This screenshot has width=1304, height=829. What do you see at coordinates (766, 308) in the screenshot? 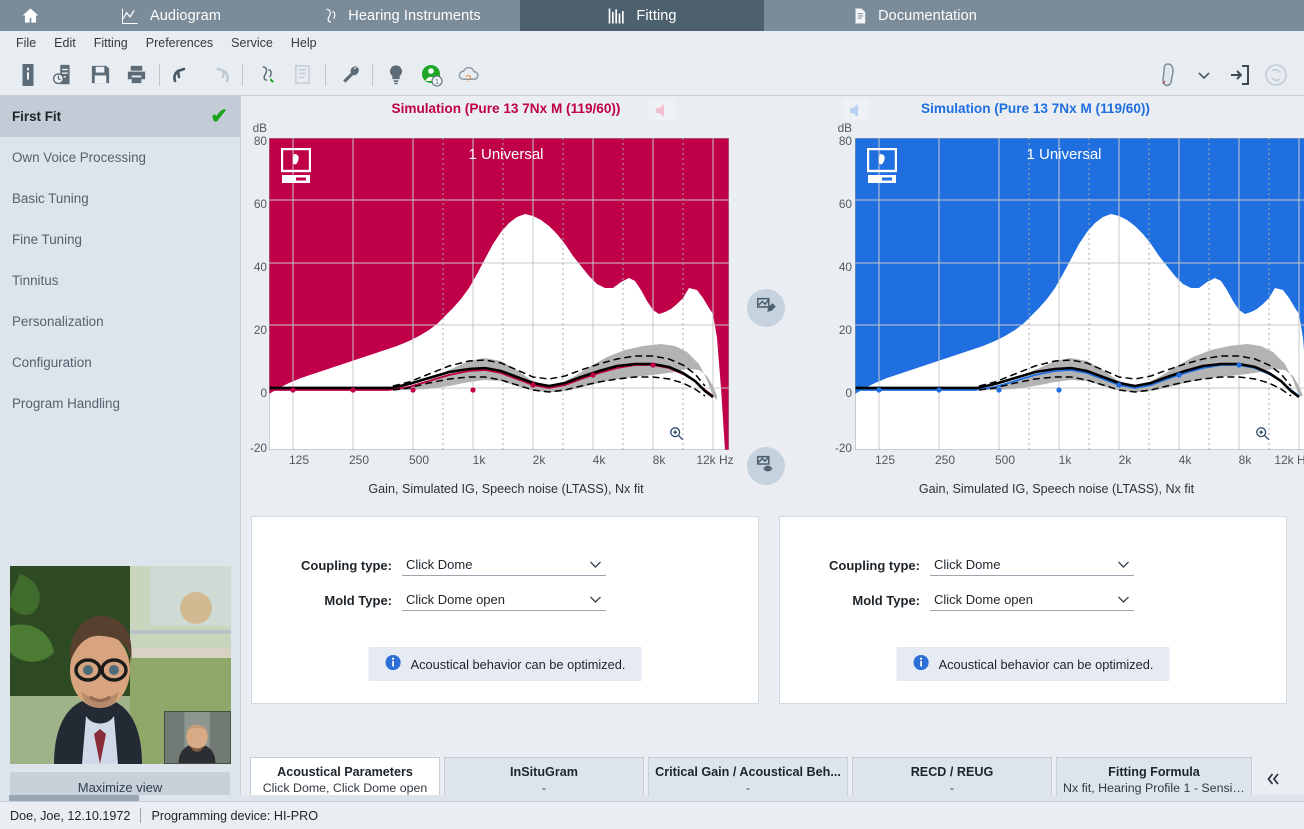
I see `edit-curve-button` at bounding box center [766, 308].